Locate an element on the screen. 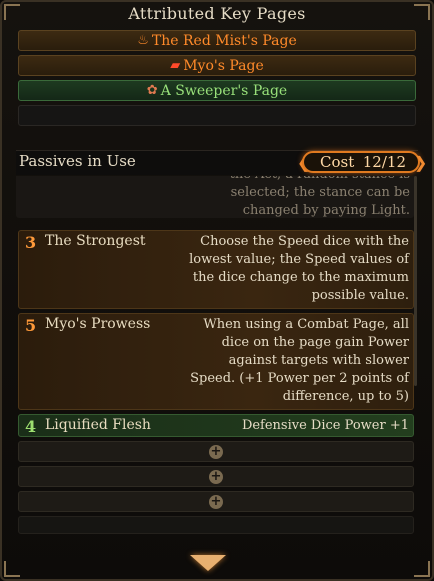 This screenshot has width=434, height=581. key-page-red-mist: ♨ The Red Mist's Page is located at coordinates (217, 40).